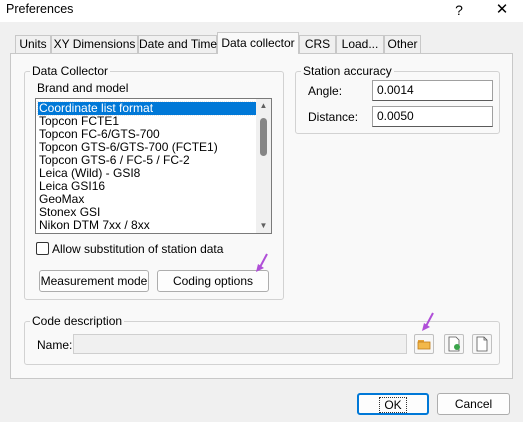 The width and height of the screenshot is (523, 422). What do you see at coordinates (77, 321) in the screenshot?
I see `code-description-title: Code description` at bounding box center [77, 321].